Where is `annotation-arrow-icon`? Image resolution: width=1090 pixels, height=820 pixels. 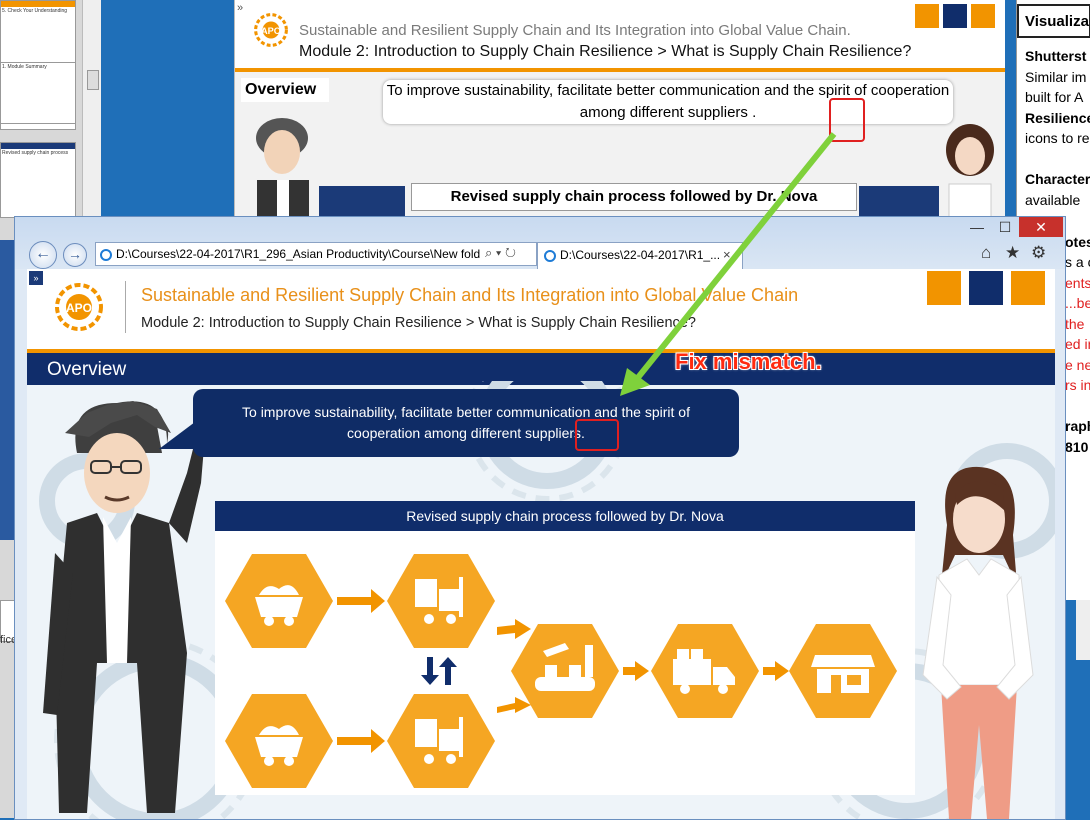 annotation-arrow-icon is located at coordinates (728, 264).